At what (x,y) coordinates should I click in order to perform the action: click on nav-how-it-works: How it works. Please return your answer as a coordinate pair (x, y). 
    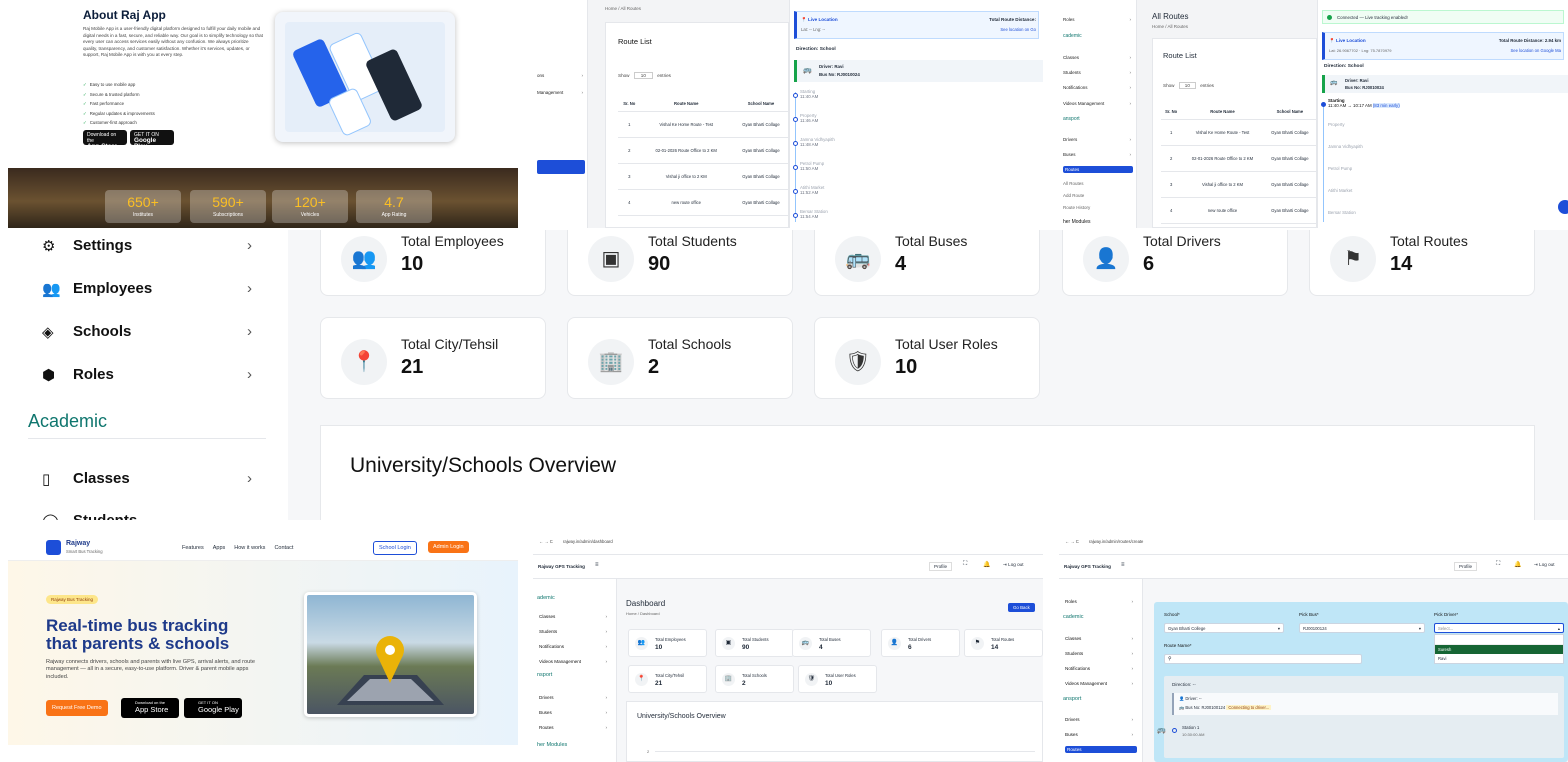
    Looking at the image, I should click on (249, 548).